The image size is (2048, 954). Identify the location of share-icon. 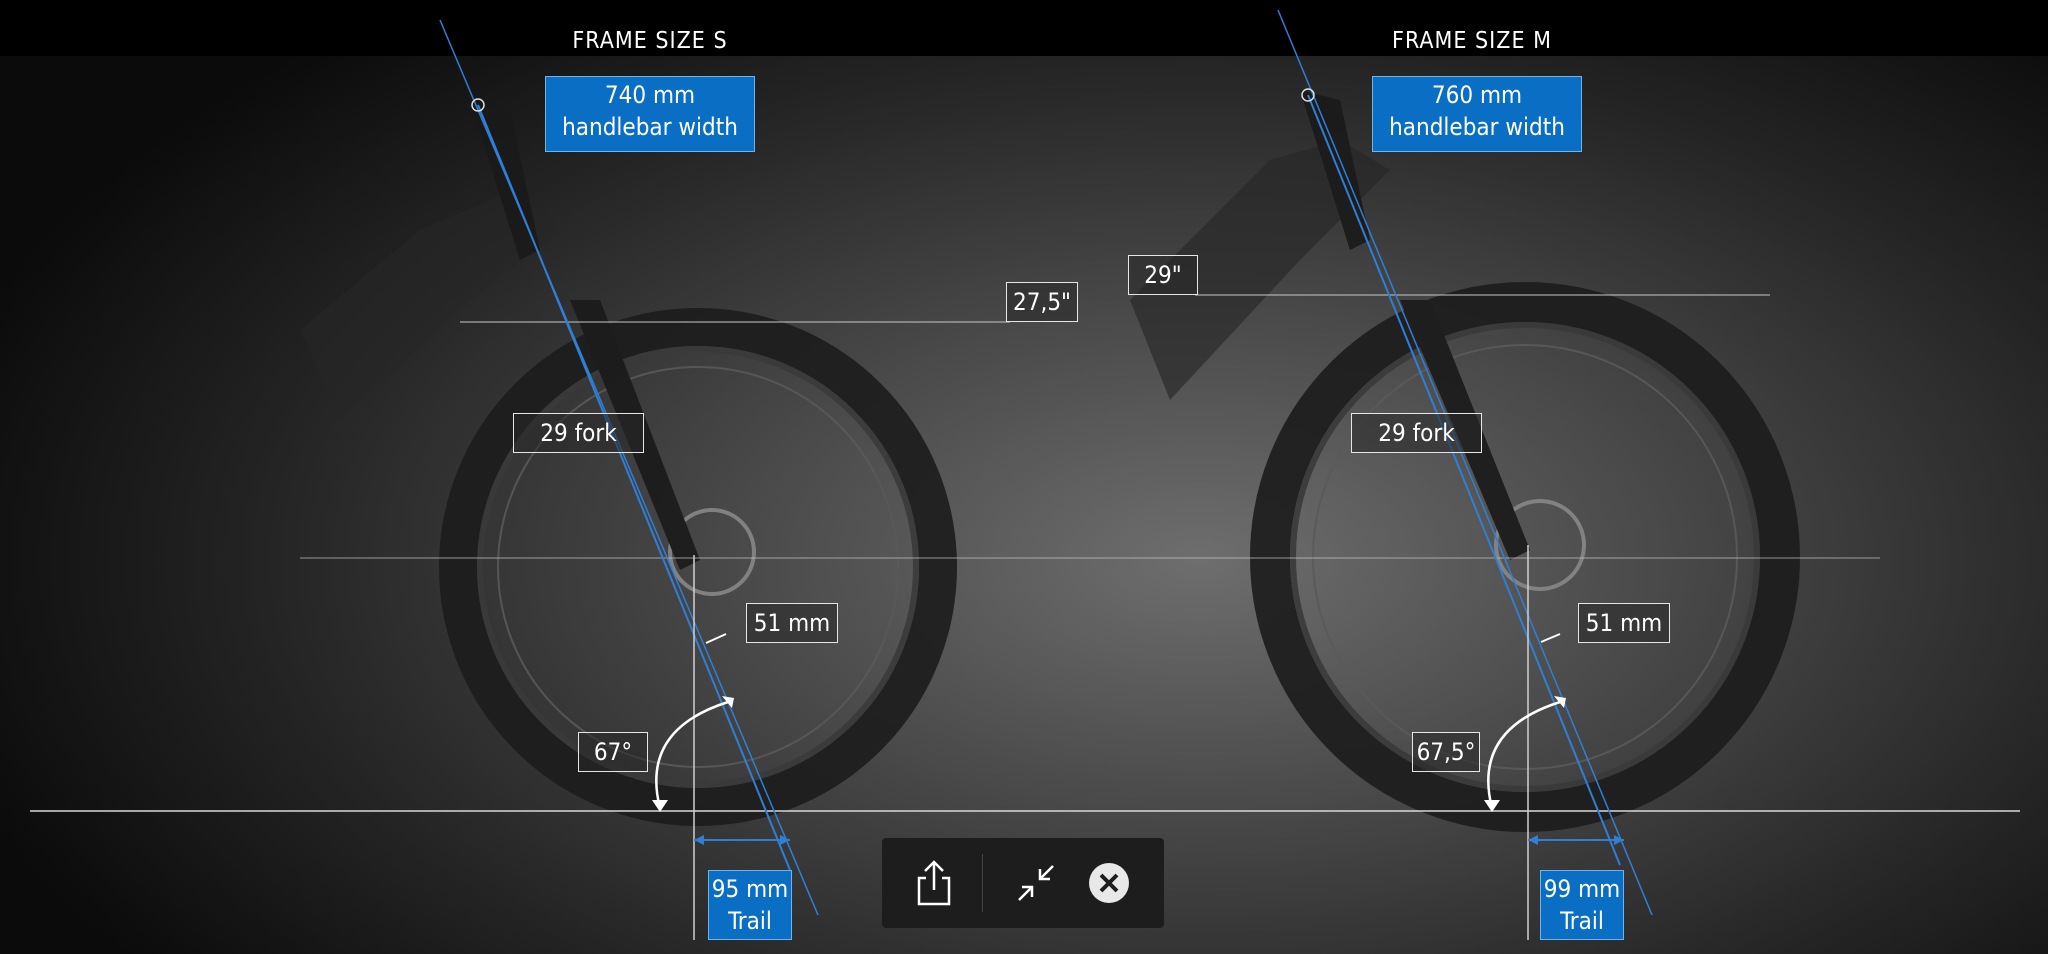
(934, 883).